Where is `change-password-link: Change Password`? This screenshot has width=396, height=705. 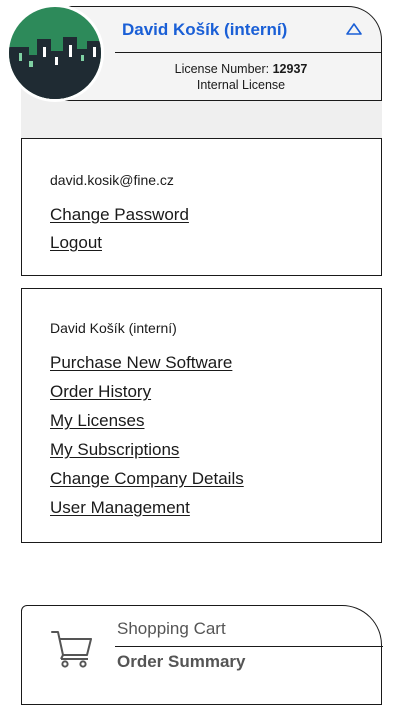
change-password-link: Change Password is located at coordinates (119, 215).